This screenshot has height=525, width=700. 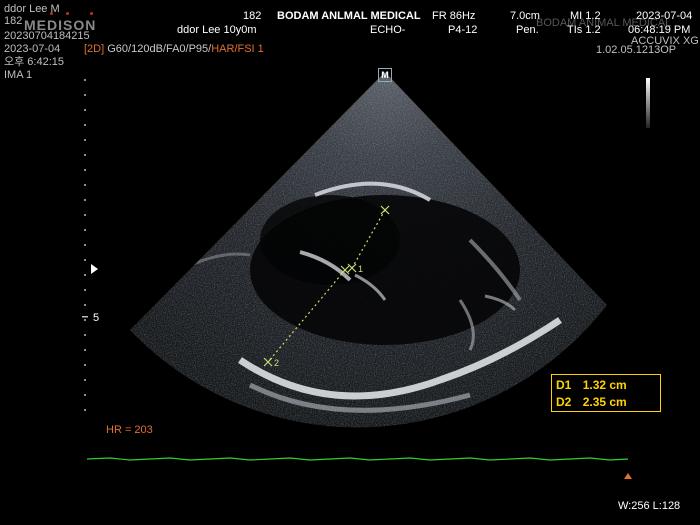 I want to click on study-id: 20230704184215, so click(x=47, y=36).